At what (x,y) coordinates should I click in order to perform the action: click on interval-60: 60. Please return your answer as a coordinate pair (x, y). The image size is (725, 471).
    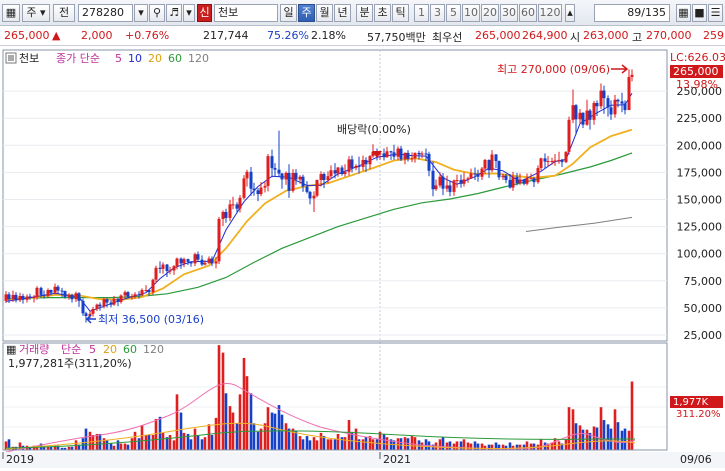
    Looking at the image, I should click on (528, 13).